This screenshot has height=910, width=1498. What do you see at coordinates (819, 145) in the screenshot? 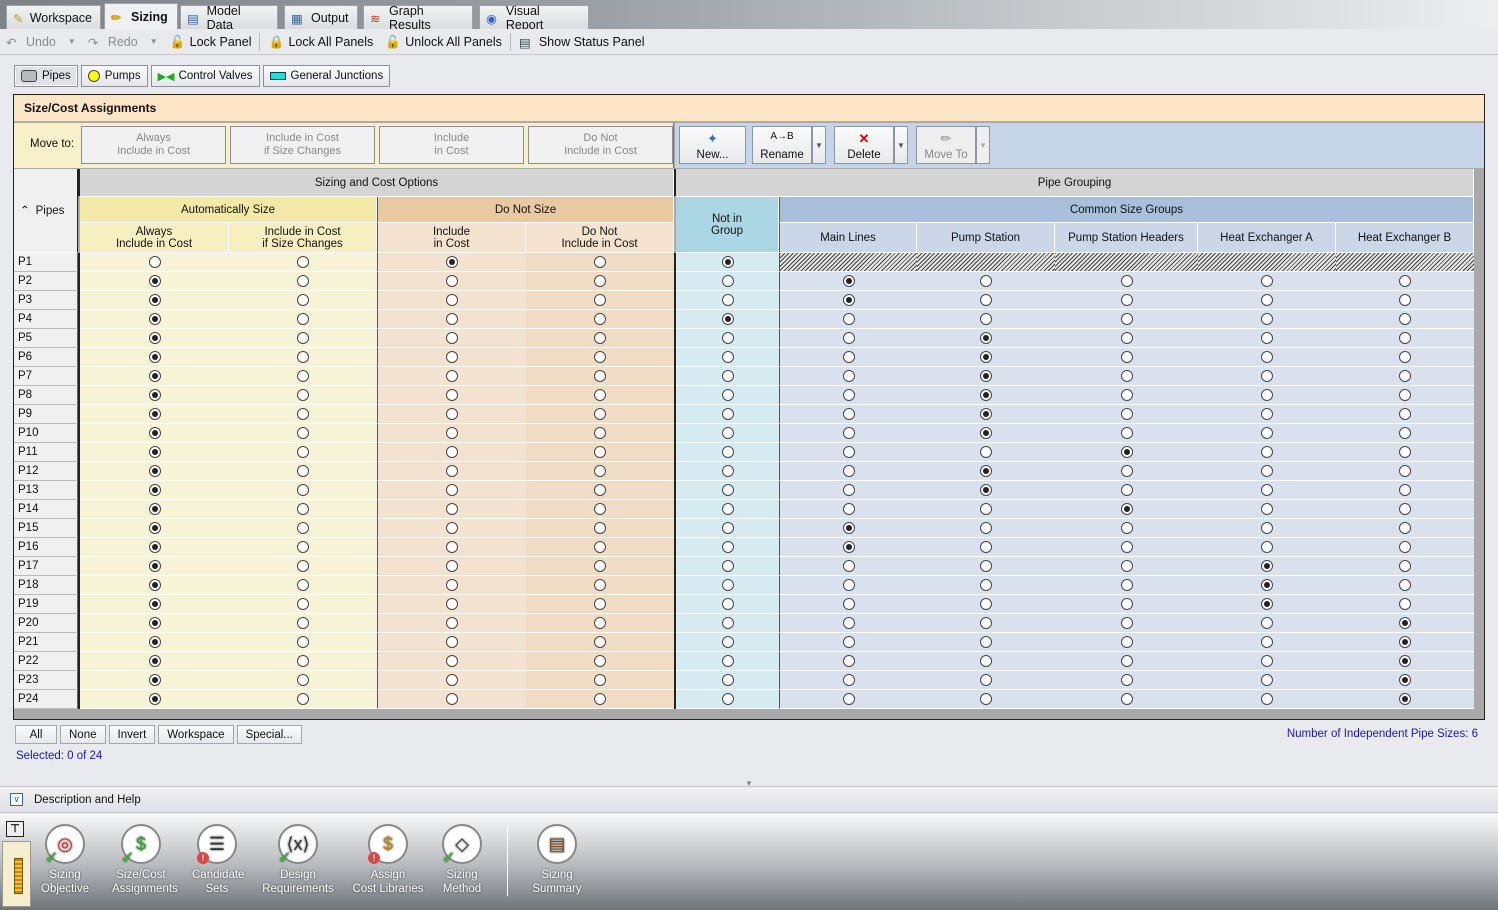
I see `rename-dropdown: ▼` at bounding box center [819, 145].